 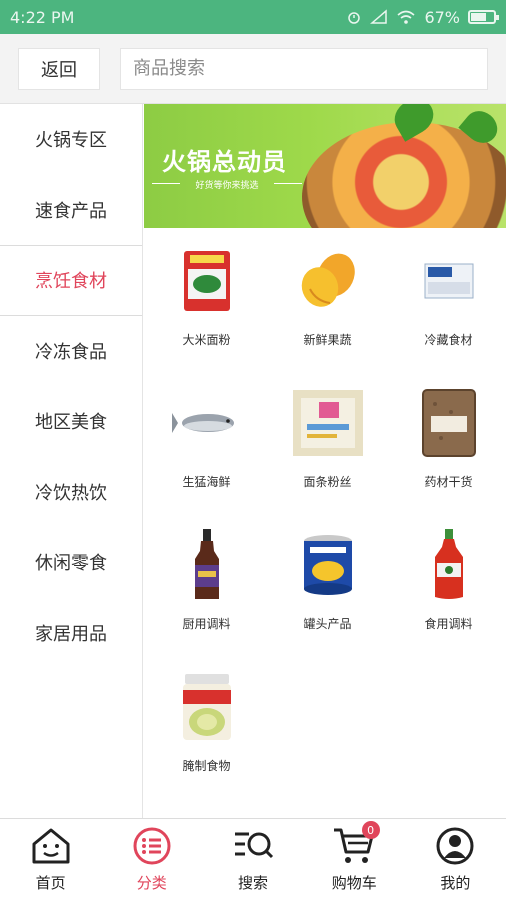 I want to click on product-item: 食用调料, so click(x=448, y=580).